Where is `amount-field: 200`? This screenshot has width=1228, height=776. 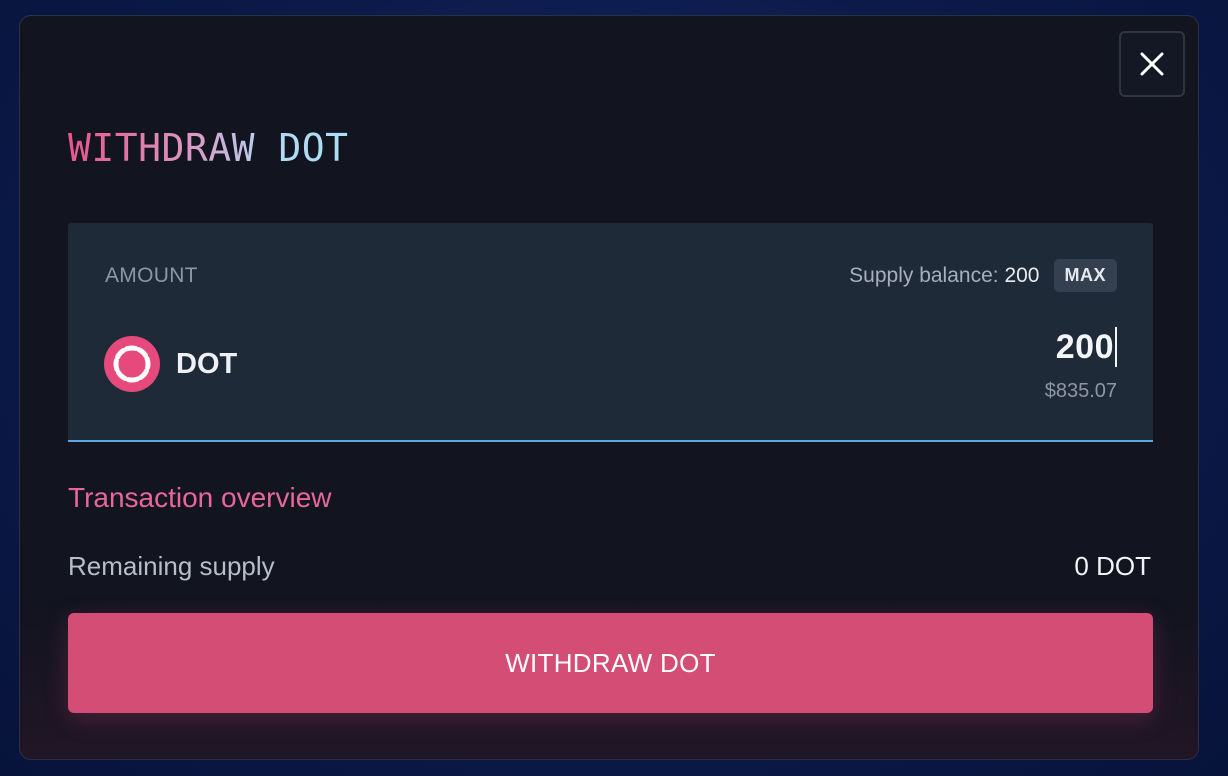
amount-field: 200 is located at coordinates (1086, 347).